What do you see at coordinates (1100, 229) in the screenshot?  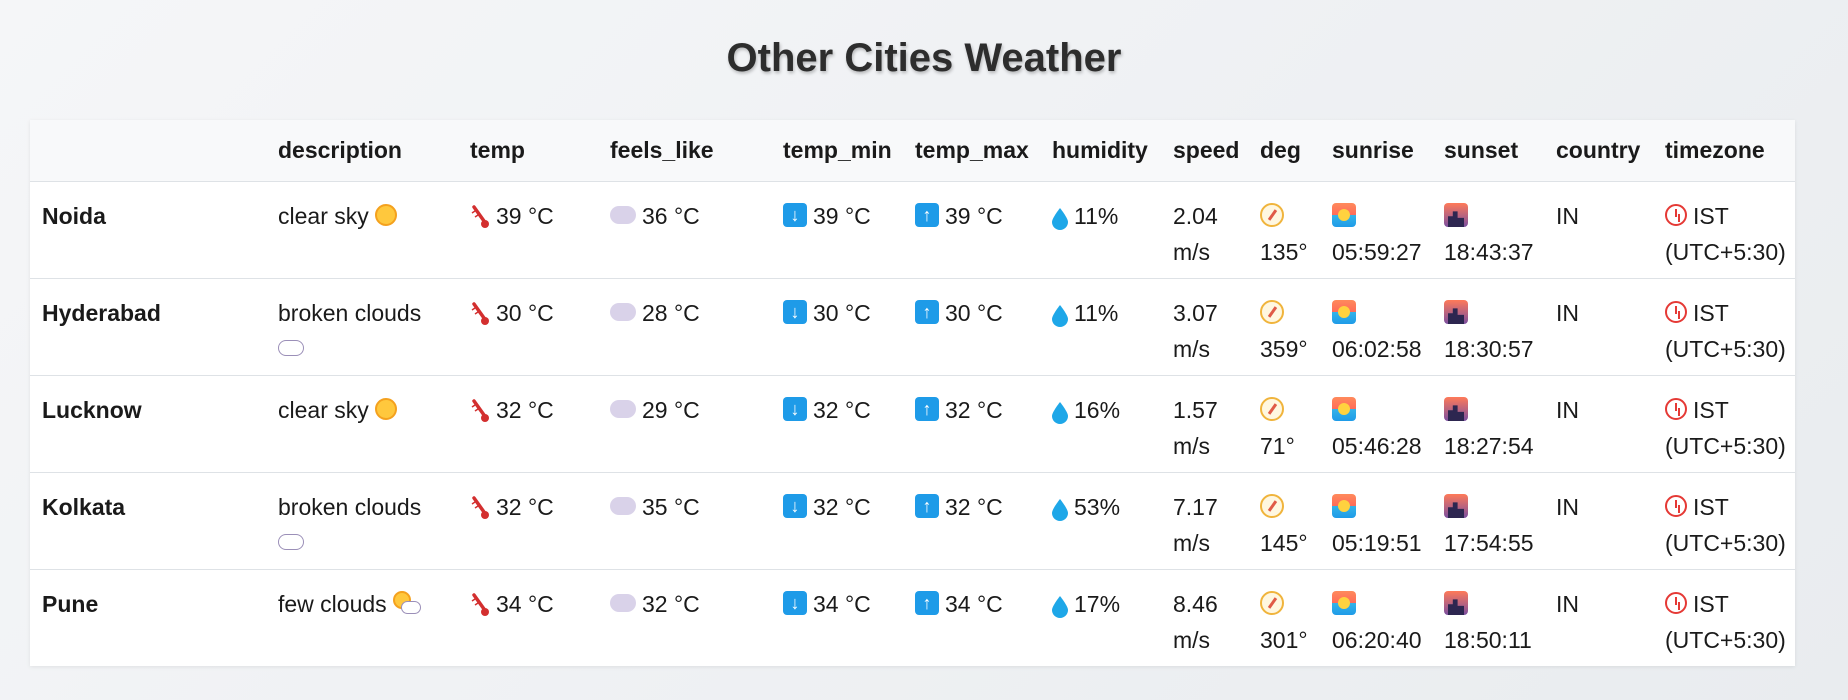 I see `humidity-cell: 11%` at bounding box center [1100, 229].